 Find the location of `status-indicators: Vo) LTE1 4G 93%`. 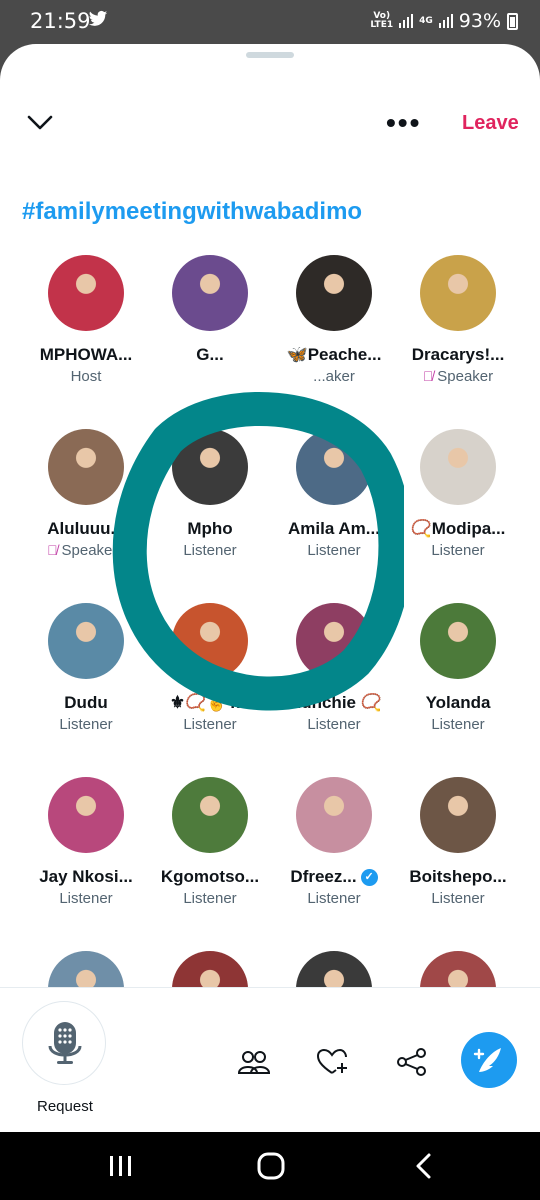

status-indicators: Vo) LTE1 4G 93% is located at coordinates (444, 21).